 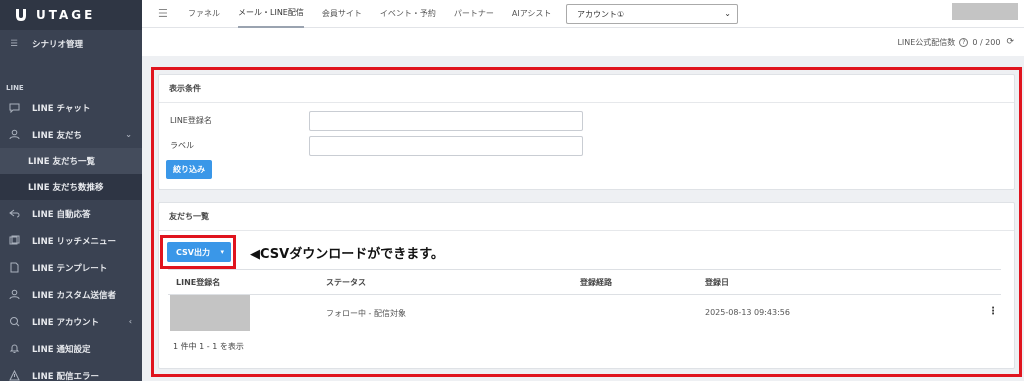 What do you see at coordinates (14, 214) in the screenshot?
I see `reply-icon` at bounding box center [14, 214].